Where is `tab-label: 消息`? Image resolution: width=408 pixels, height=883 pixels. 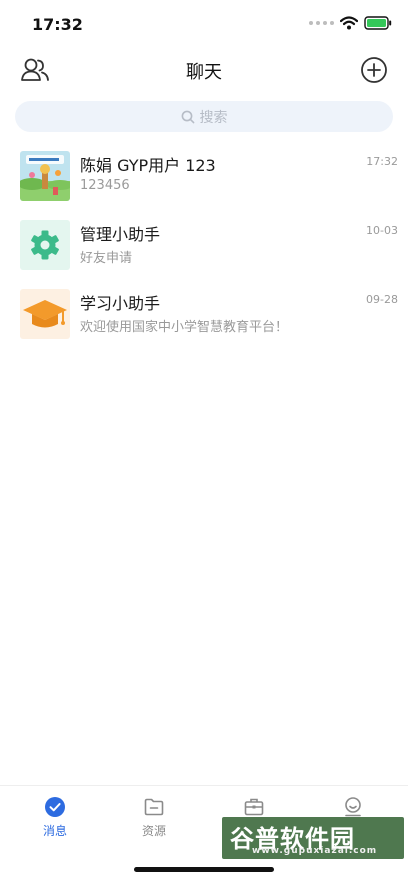 tab-label: 消息 is located at coordinates (54, 831).